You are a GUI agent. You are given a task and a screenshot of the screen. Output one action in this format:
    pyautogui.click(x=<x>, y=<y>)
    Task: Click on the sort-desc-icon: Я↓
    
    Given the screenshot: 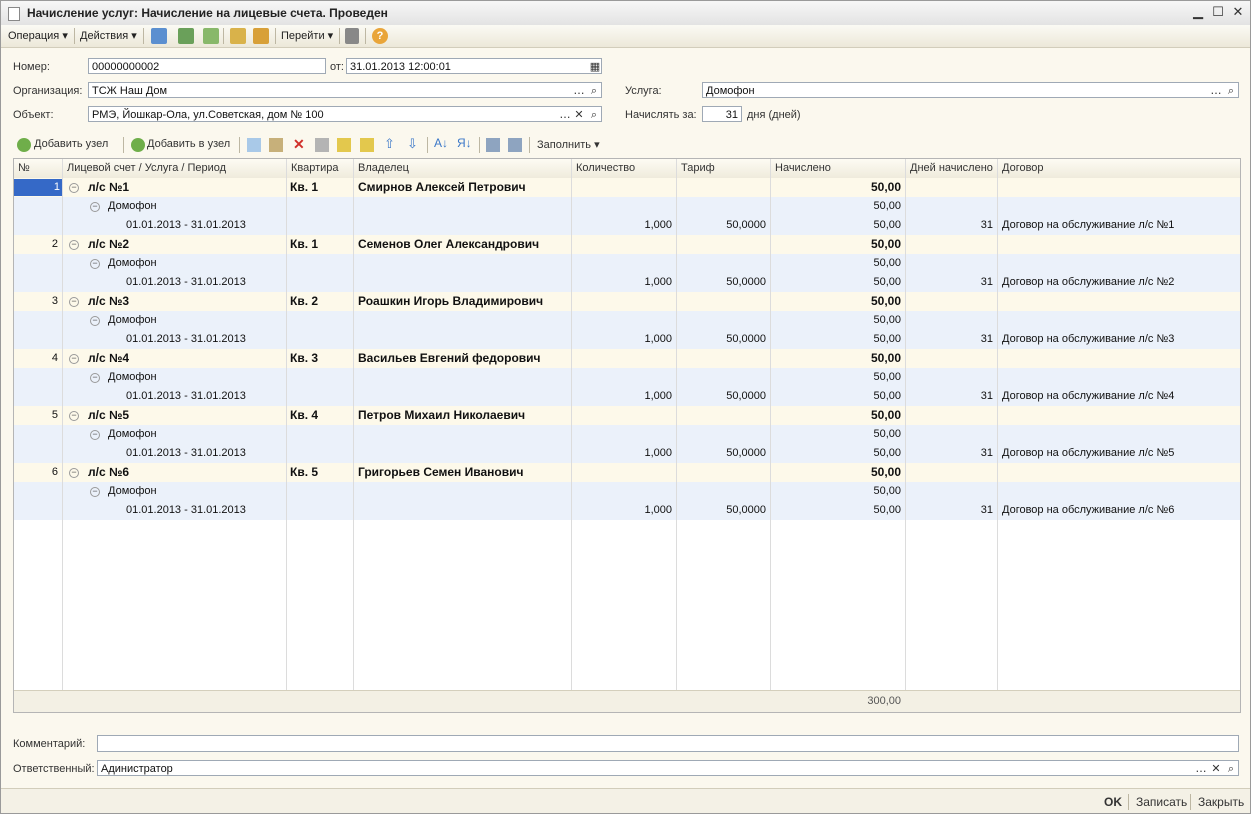 What is the action you would take?
    pyautogui.click(x=464, y=143)
    